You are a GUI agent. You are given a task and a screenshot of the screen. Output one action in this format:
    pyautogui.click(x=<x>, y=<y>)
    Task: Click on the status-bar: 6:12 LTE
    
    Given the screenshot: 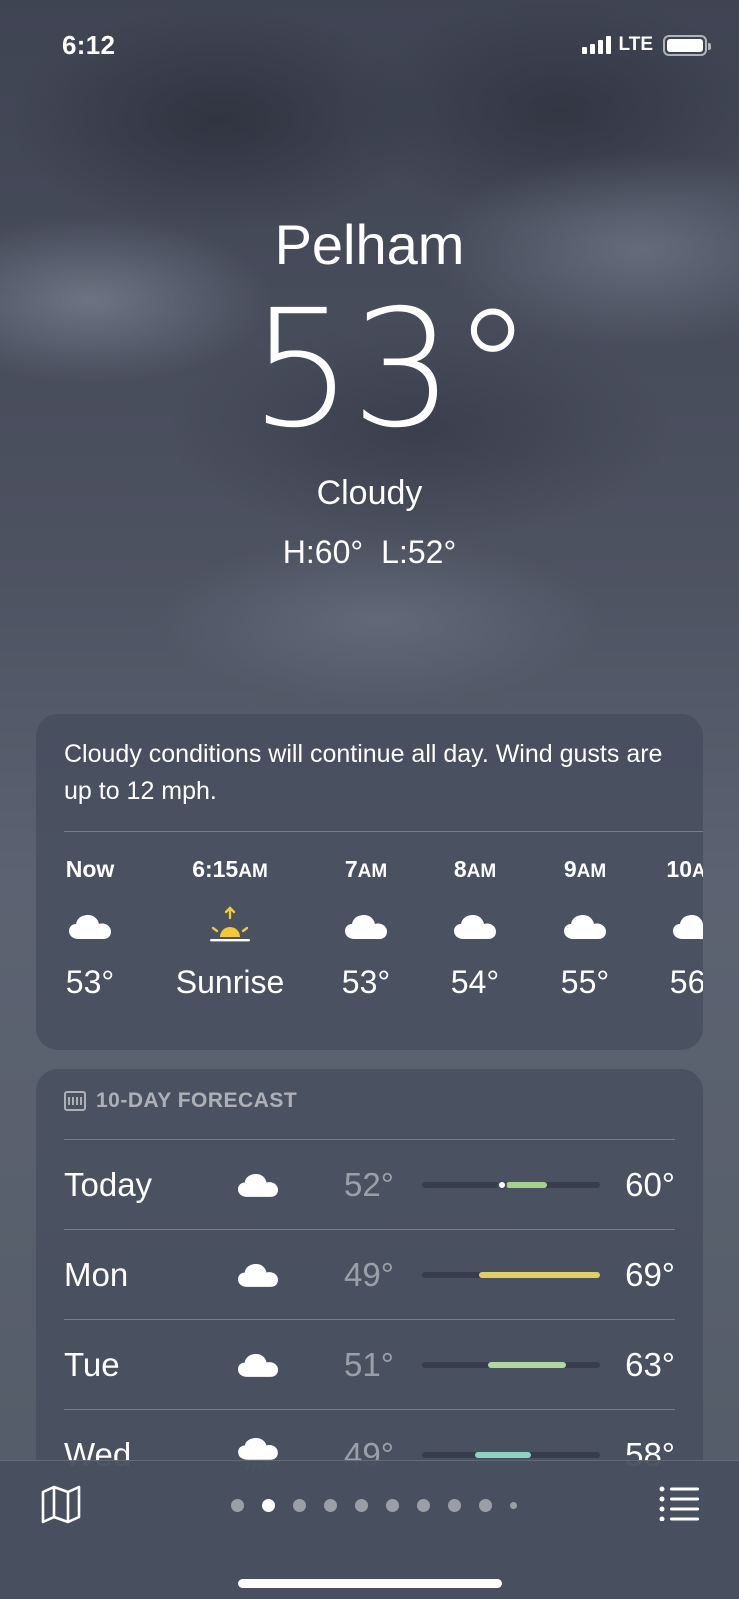 What is the action you would take?
    pyautogui.click(x=369, y=45)
    